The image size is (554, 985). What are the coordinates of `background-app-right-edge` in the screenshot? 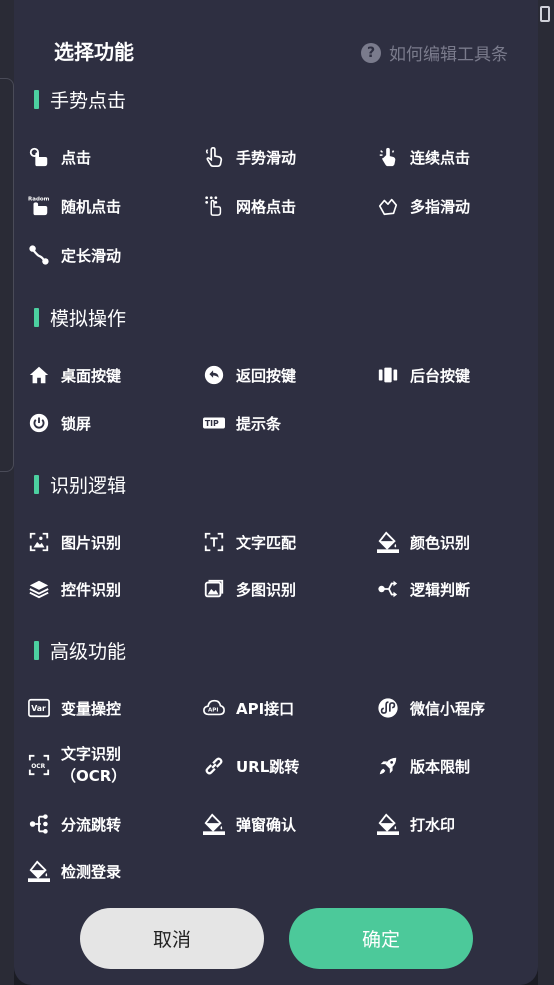 It's located at (546, 492).